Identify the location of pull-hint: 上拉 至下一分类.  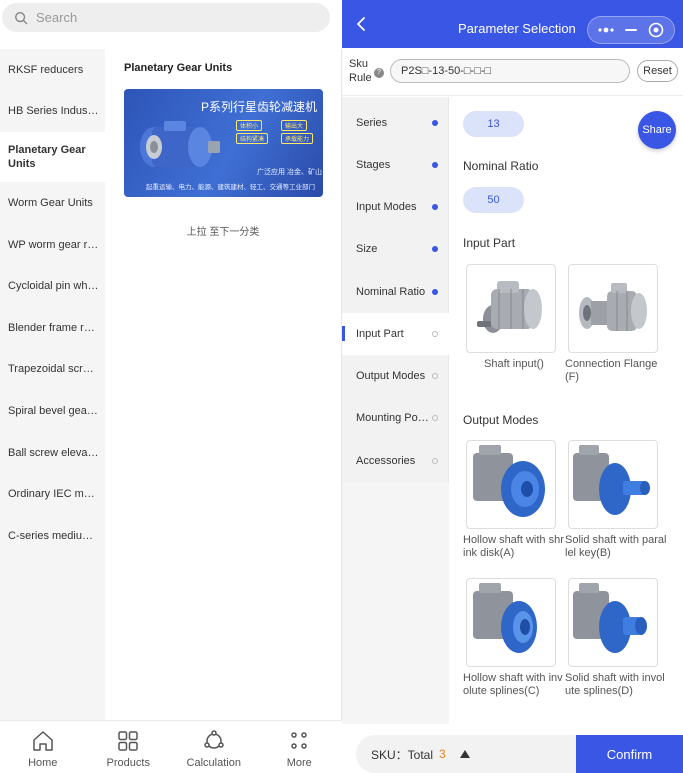
(223, 232).